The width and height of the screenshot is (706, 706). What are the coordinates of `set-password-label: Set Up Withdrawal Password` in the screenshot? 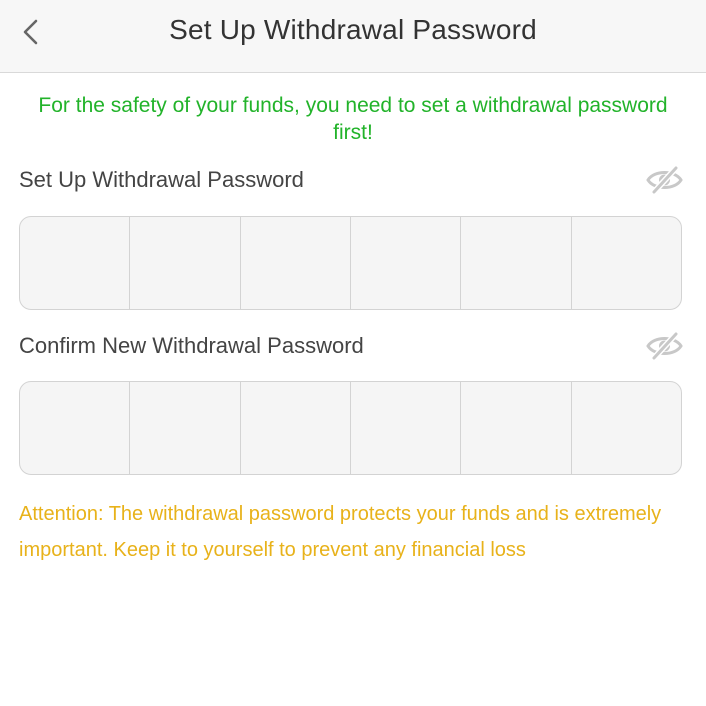 It's located at (161, 179).